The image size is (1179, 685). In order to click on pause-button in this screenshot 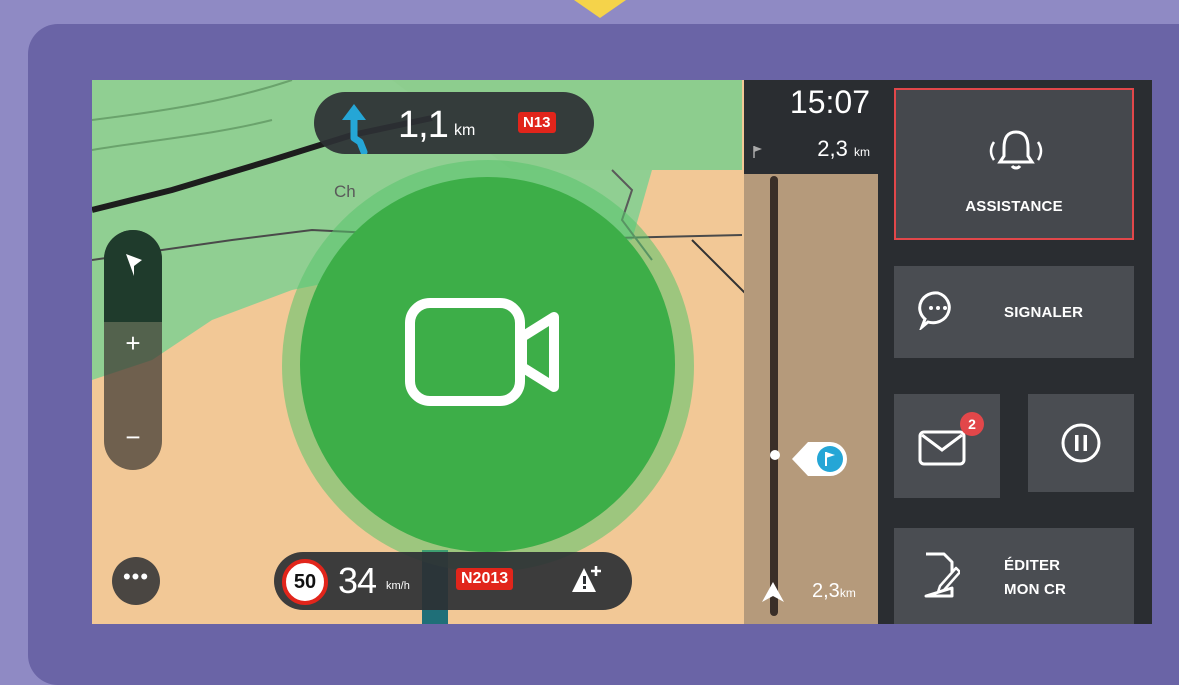, I will do `click(1081, 443)`.